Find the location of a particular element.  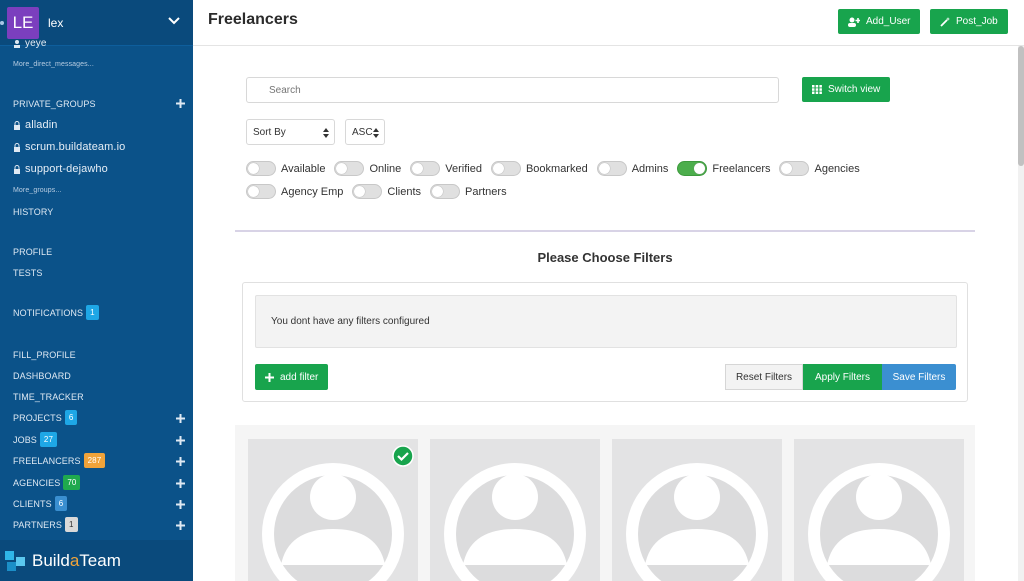

sidebar-group-scrum: scrum.buildateam.io is located at coordinates (69, 147).